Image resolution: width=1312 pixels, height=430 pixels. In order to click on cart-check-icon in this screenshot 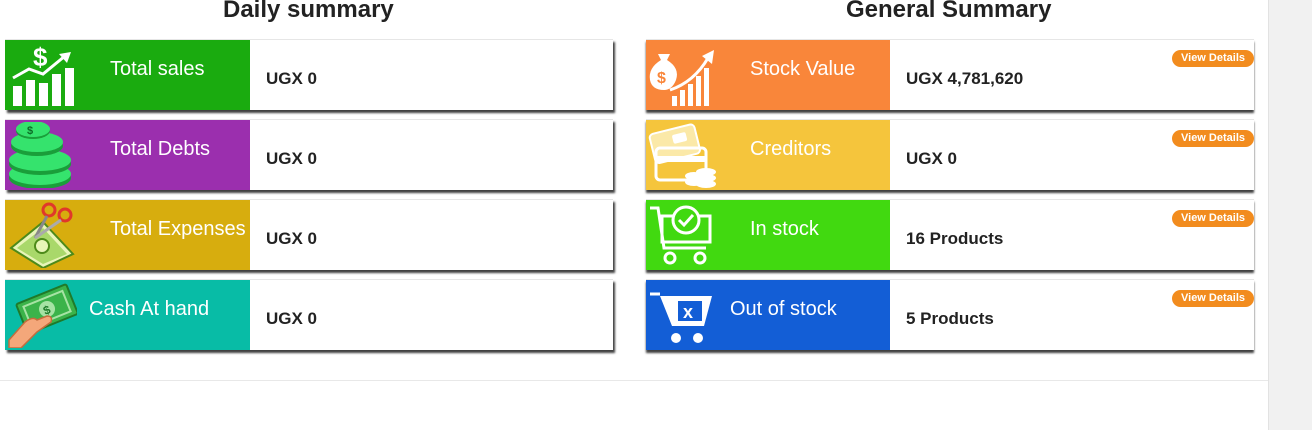, I will do `click(681, 235)`.